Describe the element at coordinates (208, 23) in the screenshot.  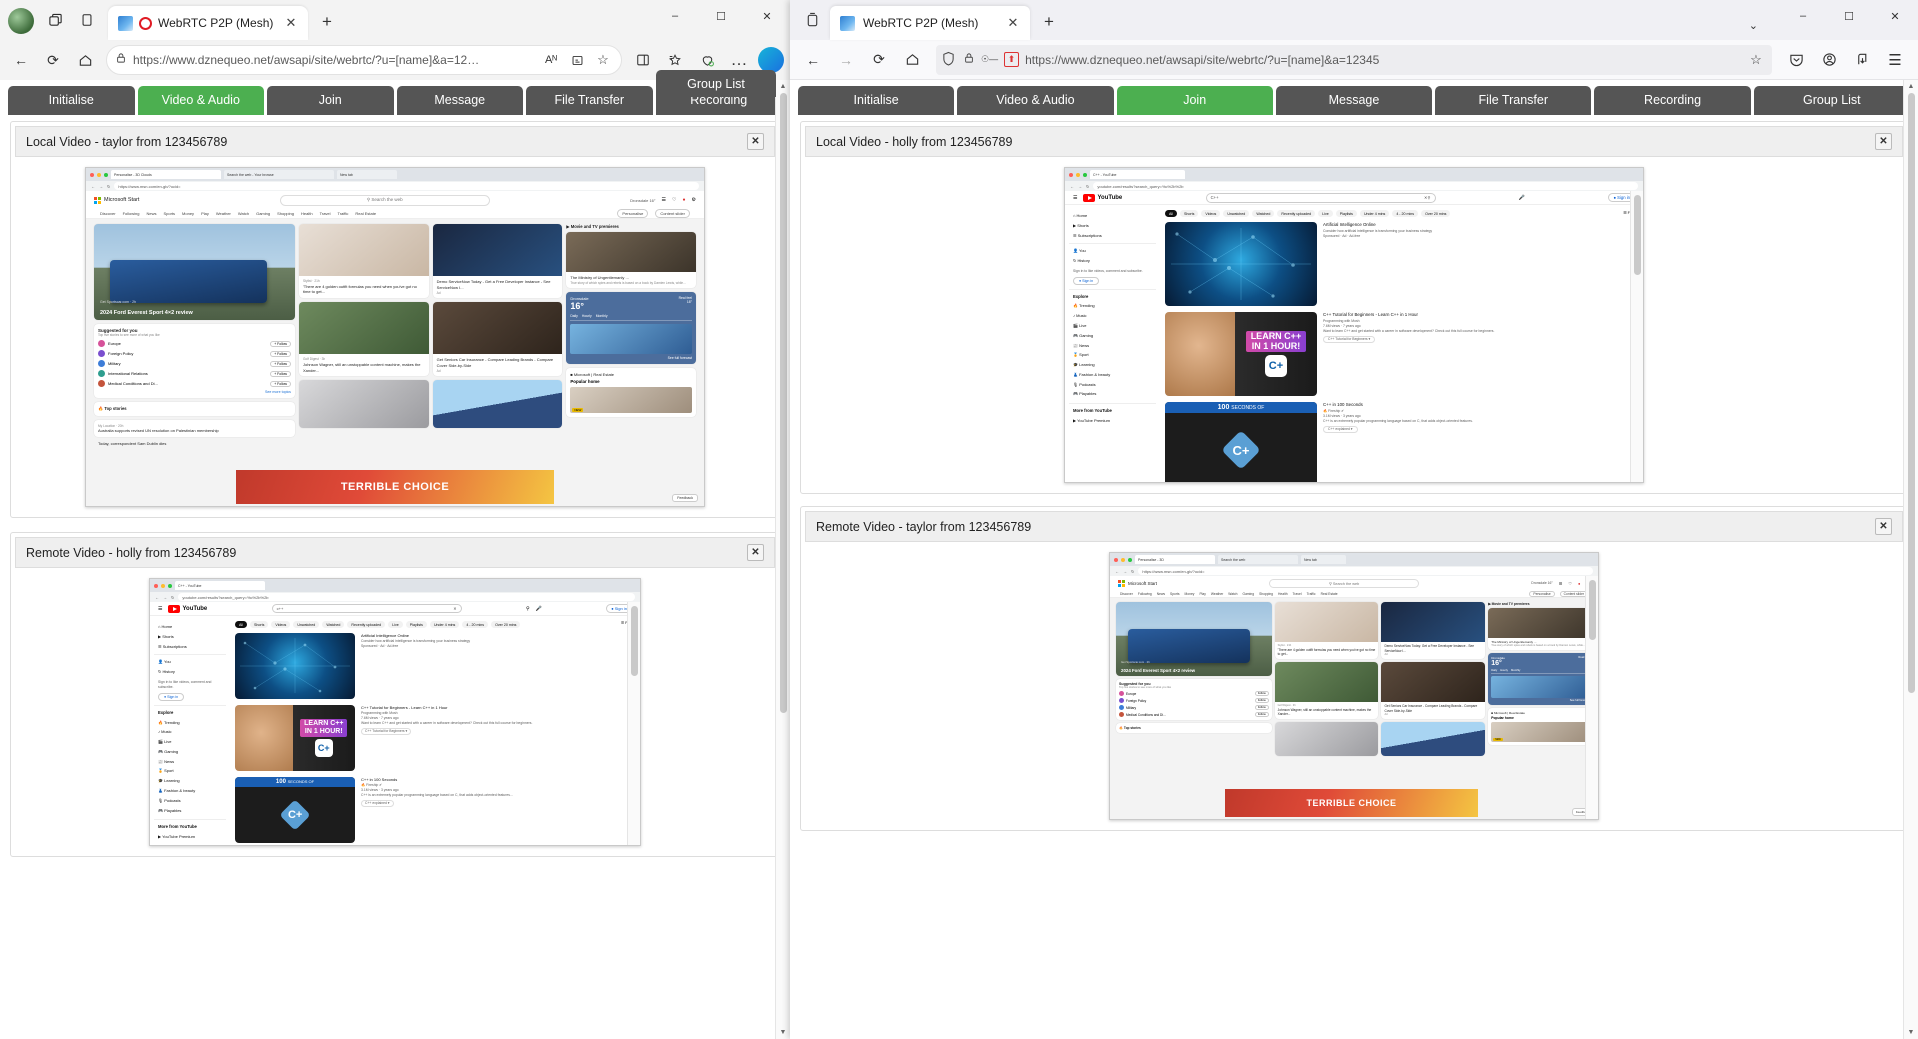
I see `tab-webrtc: WebRTC P2P (Mesh) ✕` at that location.